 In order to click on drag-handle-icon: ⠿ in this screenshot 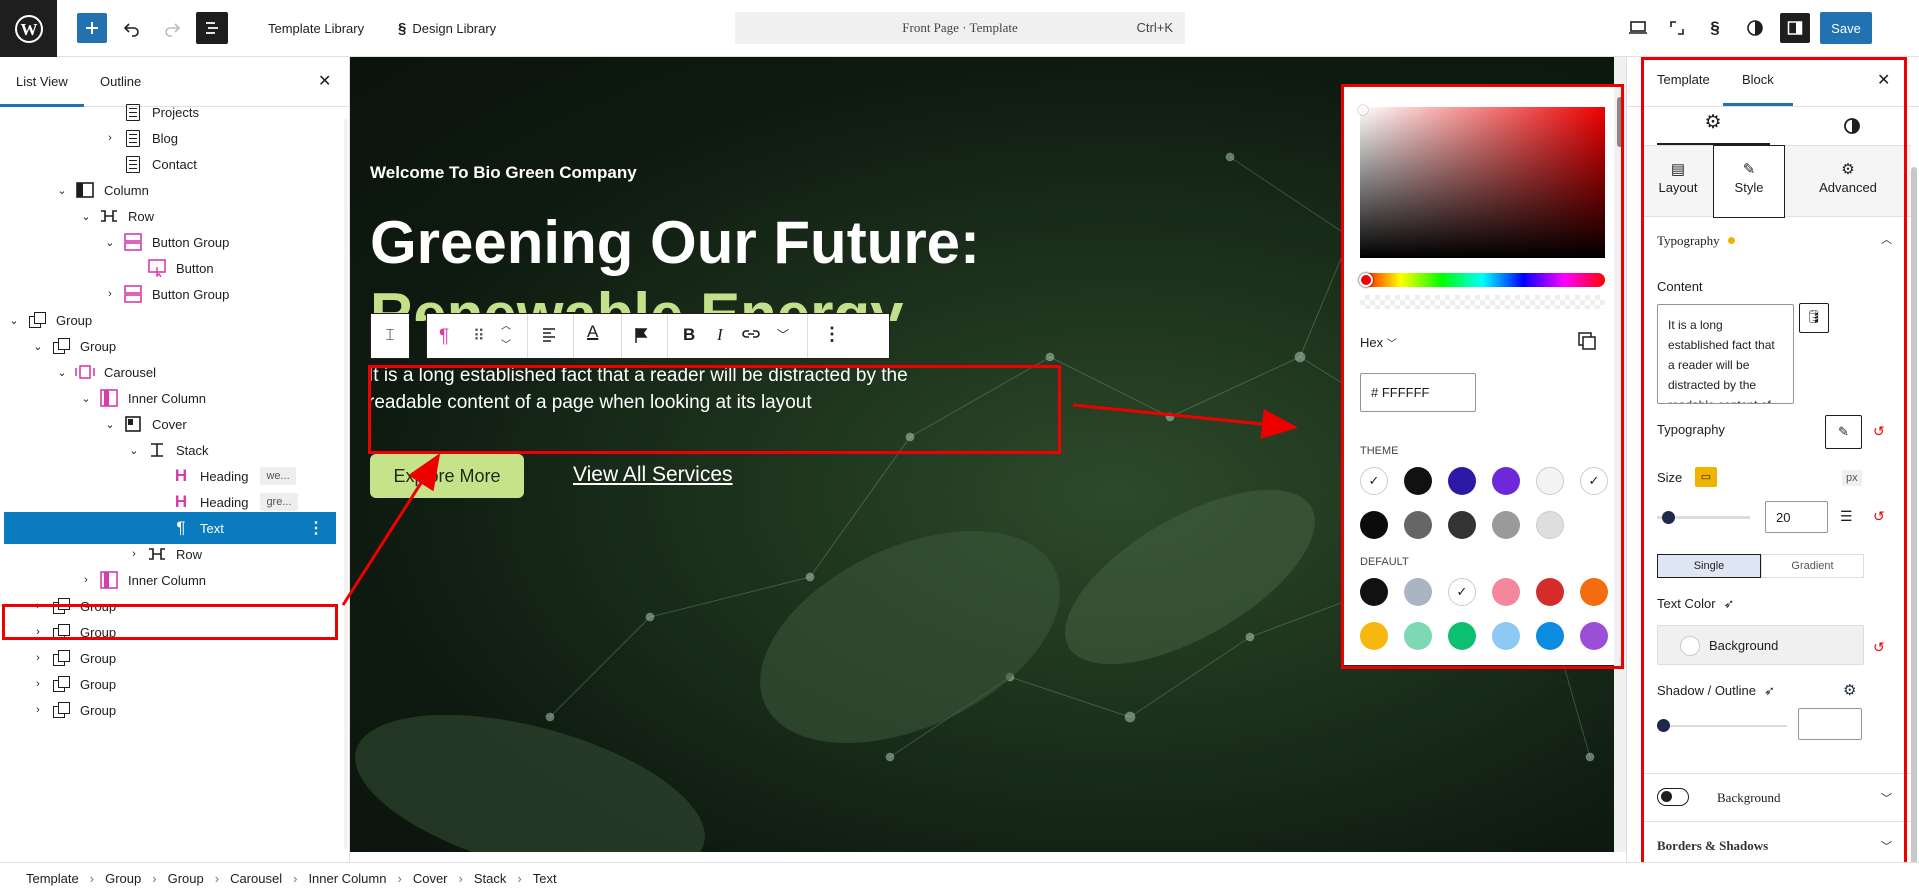, I will do `click(479, 336)`.